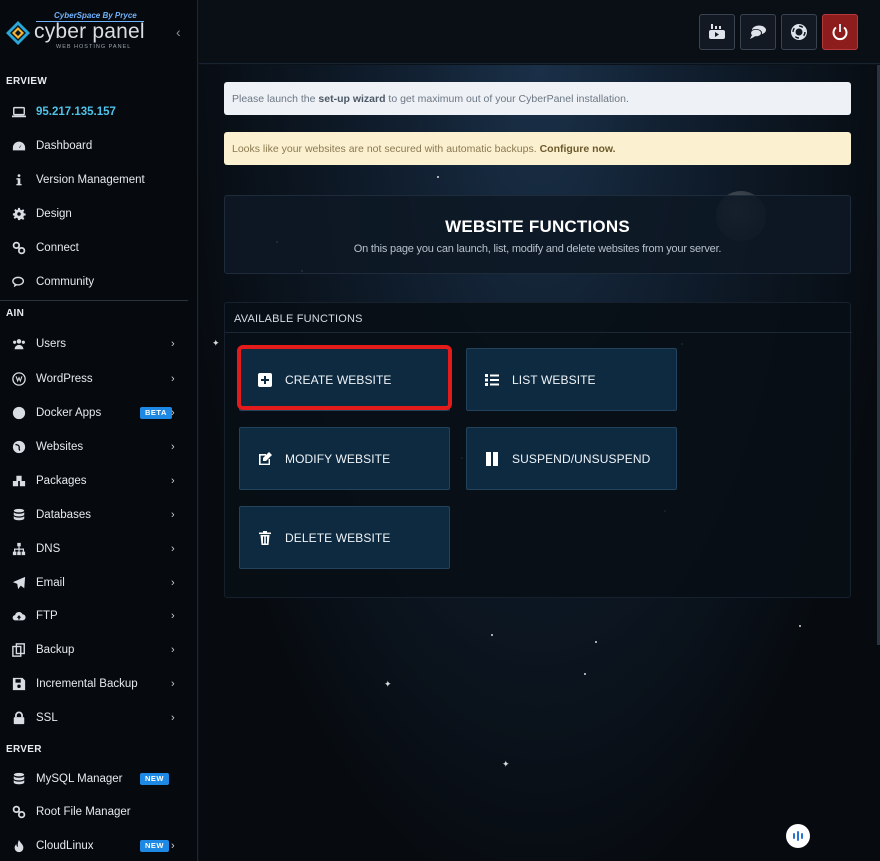 The height and width of the screenshot is (861, 880). Describe the element at coordinates (19, 344) in the screenshot. I see `users-icon` at that location.